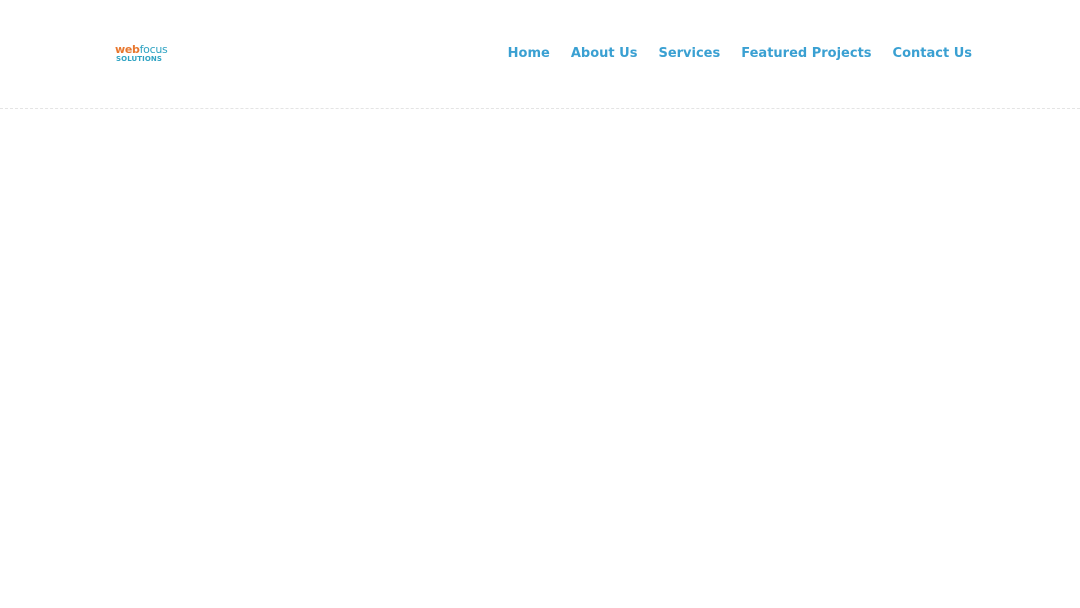 The image size is (1080, 608). Describe the element at coordinates (689, 54) in the screenshot. I see `nav-link-services: Services` at that location.